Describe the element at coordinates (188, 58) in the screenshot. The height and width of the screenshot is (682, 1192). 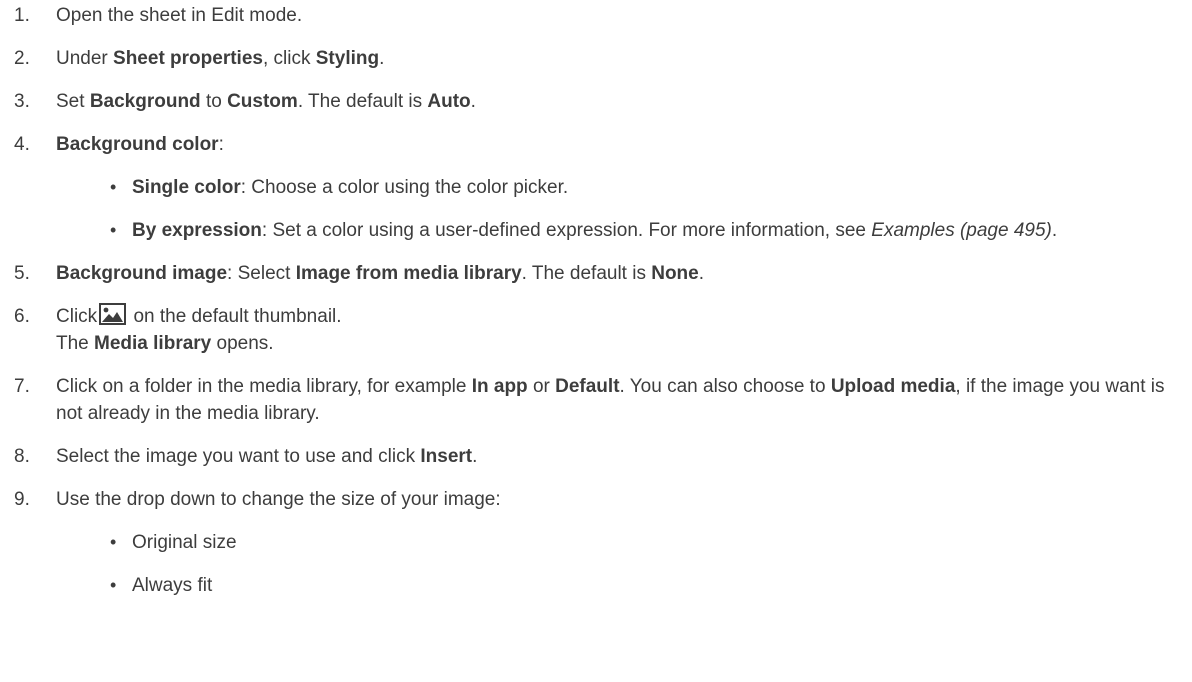
I see `bold-term: Sheet properties` at that location.